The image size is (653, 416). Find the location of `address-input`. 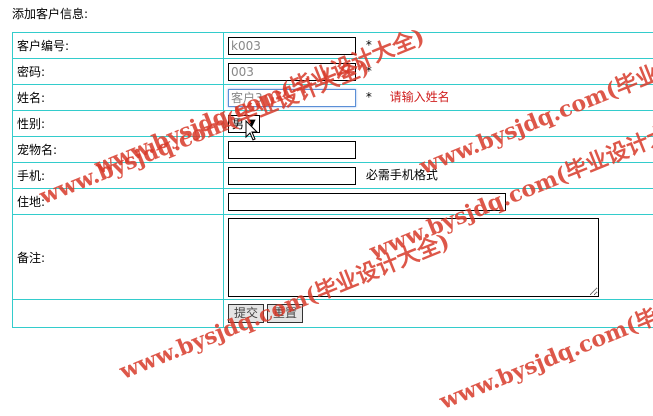

address-input is located at coordinates (367, 202).